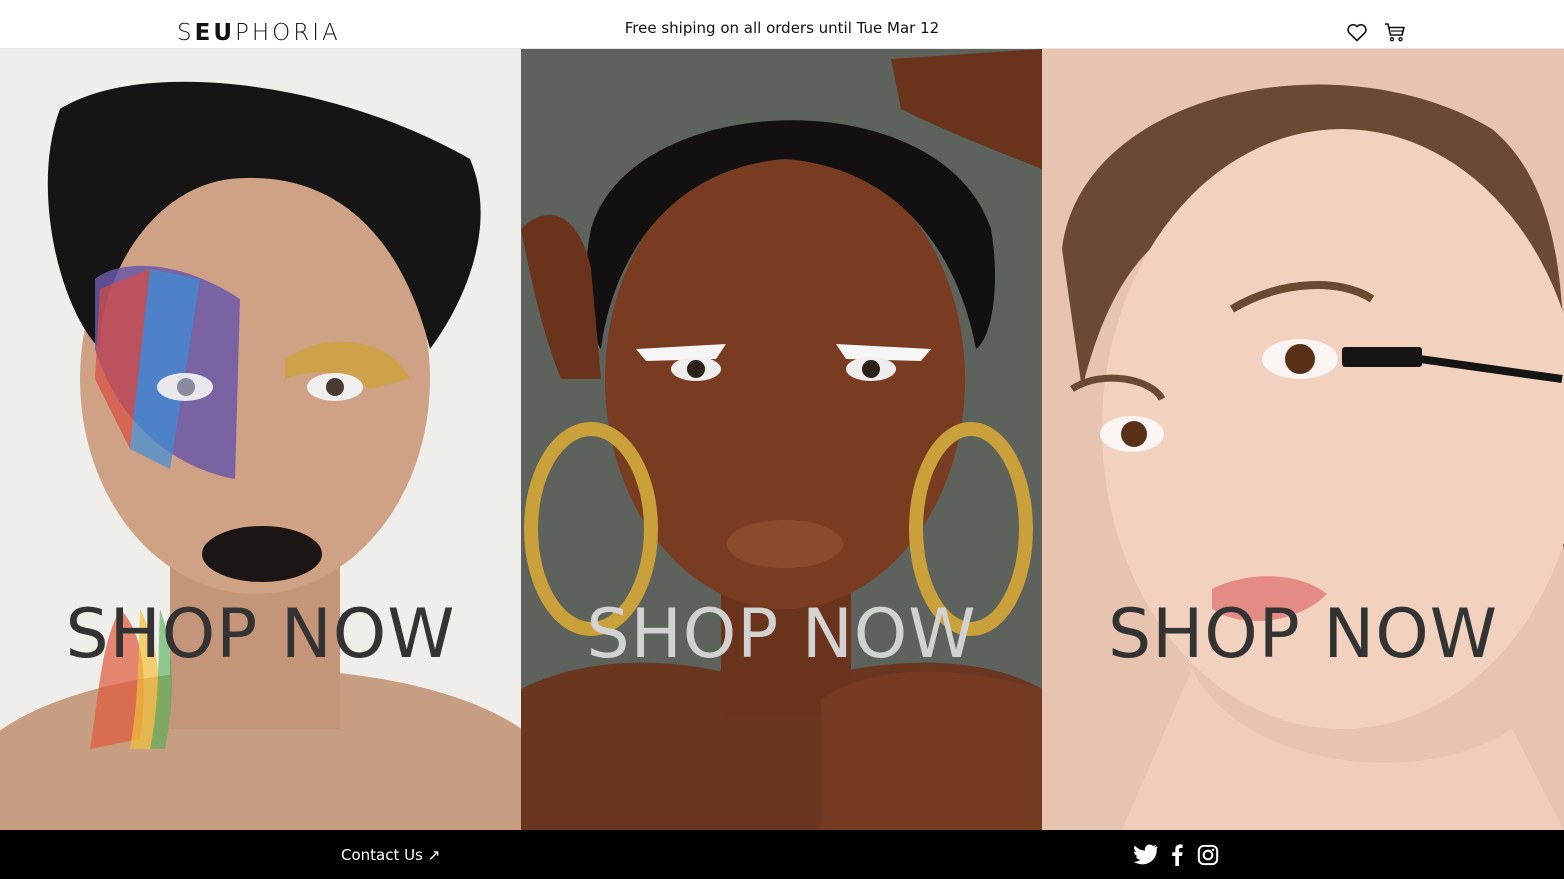  Describe the element at coordinates (1395, 32) in the screenshot. I see `cart-icon` at that location.